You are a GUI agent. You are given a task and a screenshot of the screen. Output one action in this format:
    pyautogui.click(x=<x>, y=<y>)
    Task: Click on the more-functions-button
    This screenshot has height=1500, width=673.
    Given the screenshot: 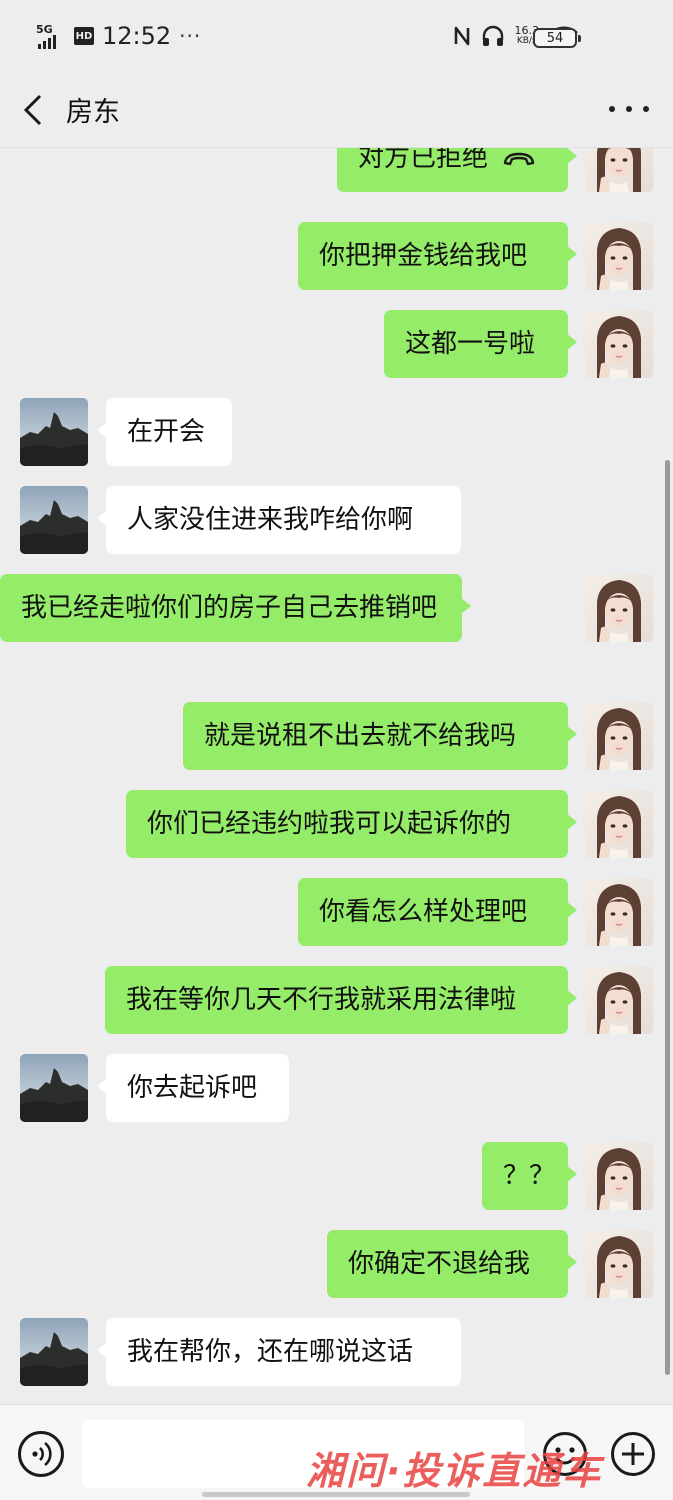 What is the action you would take?
    pyautogui.click(x=633, y=1454)
    